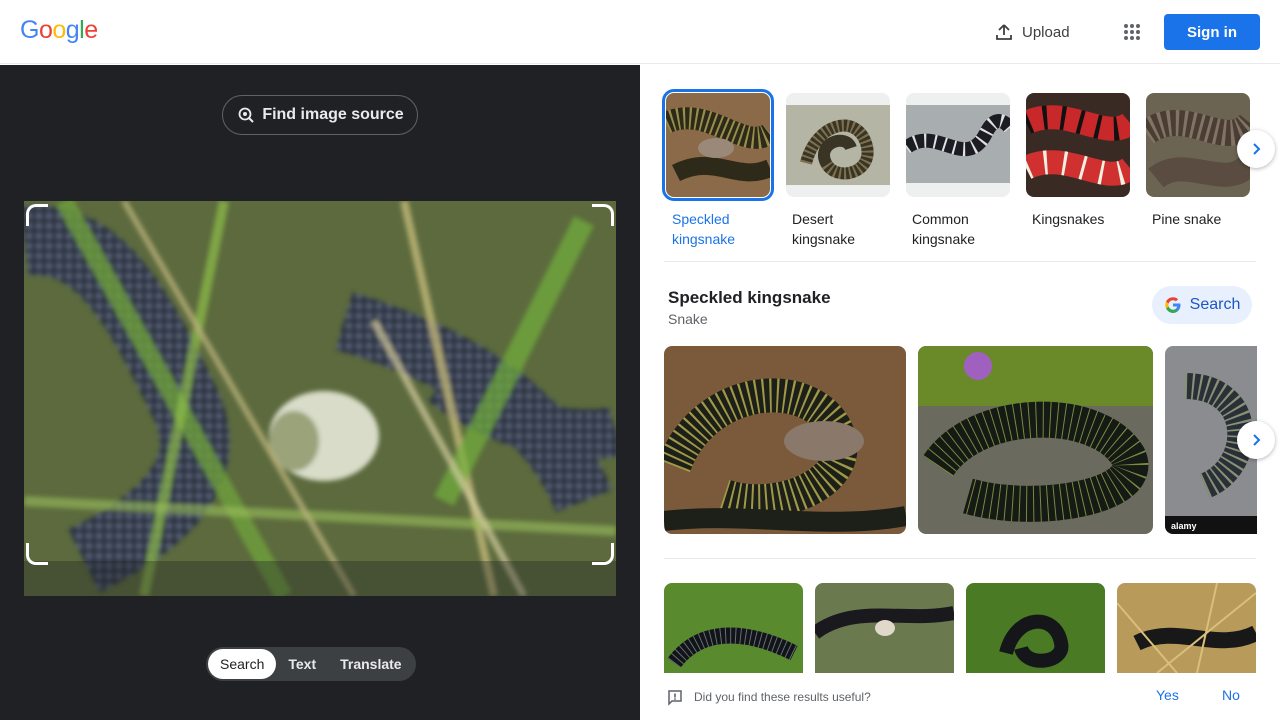 The height and width of the screenshot is (720, 1280). I want to click on feedback-no-button: No, so click(1231, 695).